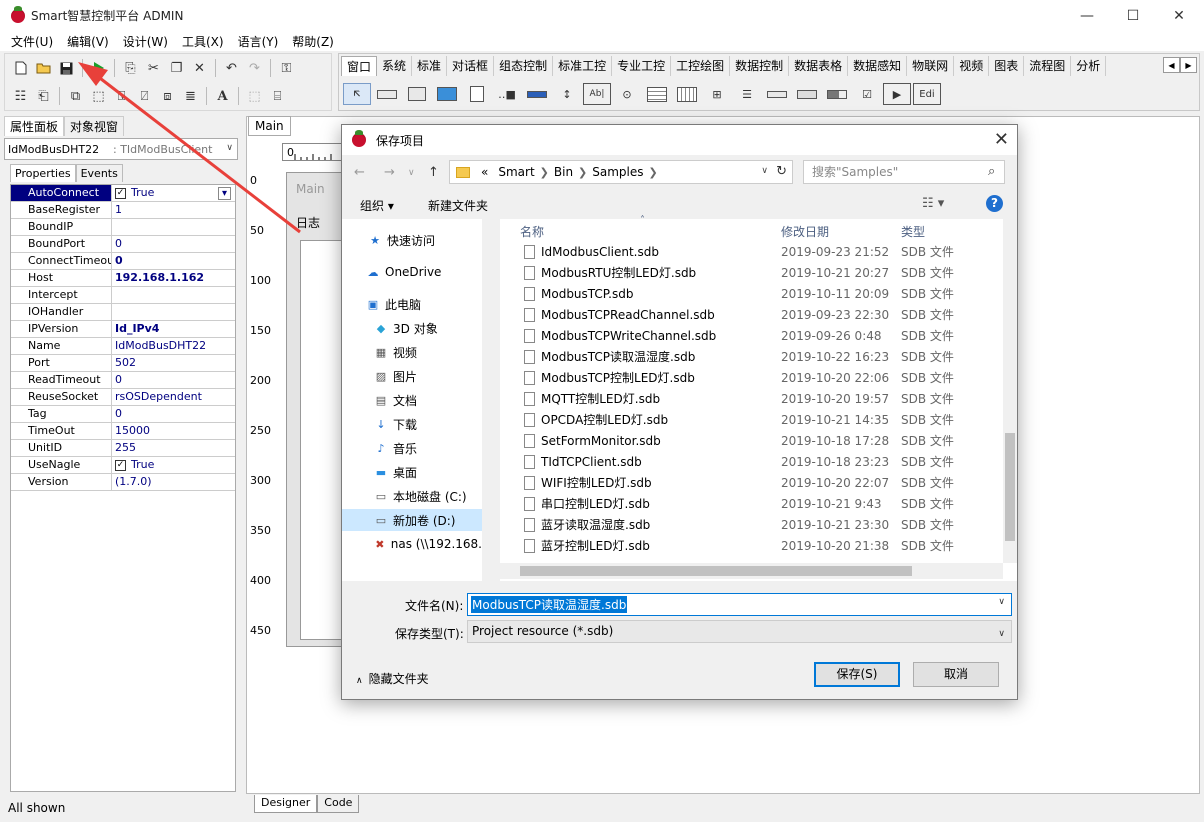  I want to click on speech-icon: ⊙, so click(627, 94).